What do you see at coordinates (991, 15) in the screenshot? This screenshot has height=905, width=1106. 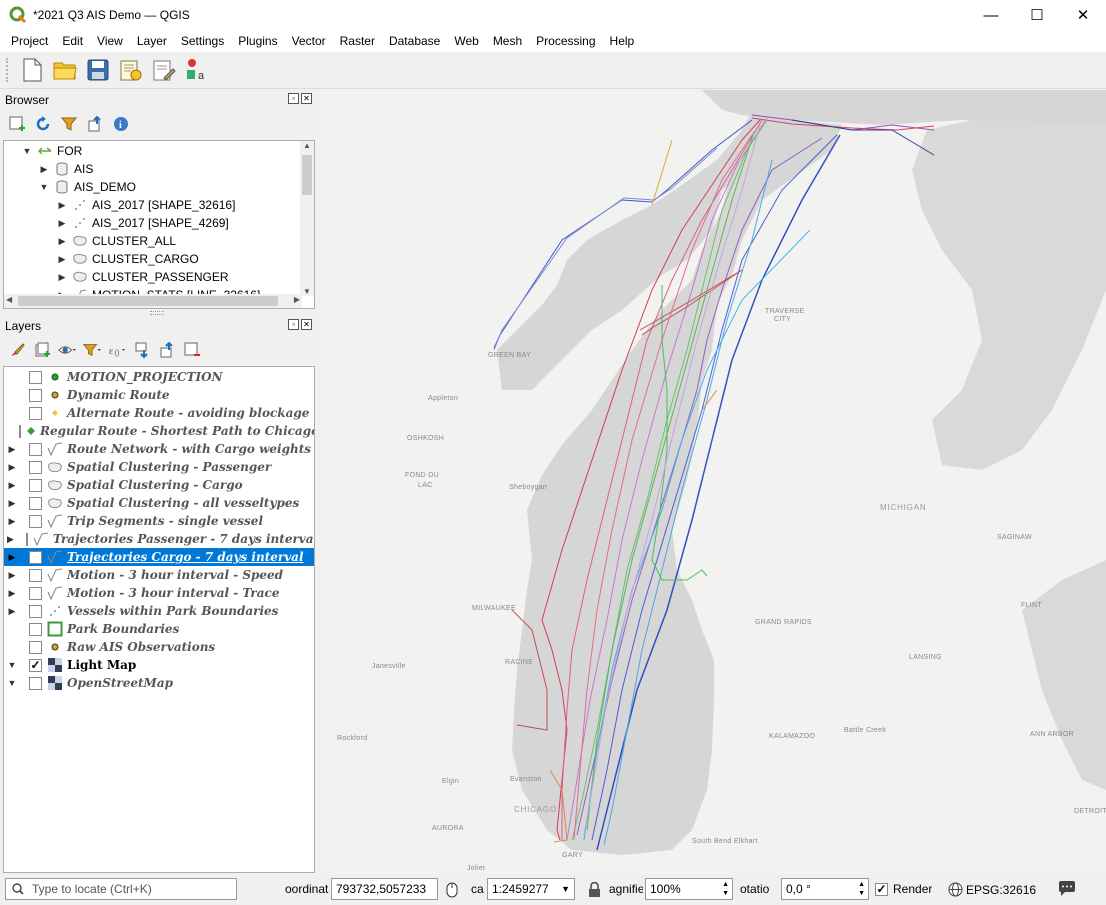 I see `minimize-button: —` at bounding box center [991, 15].